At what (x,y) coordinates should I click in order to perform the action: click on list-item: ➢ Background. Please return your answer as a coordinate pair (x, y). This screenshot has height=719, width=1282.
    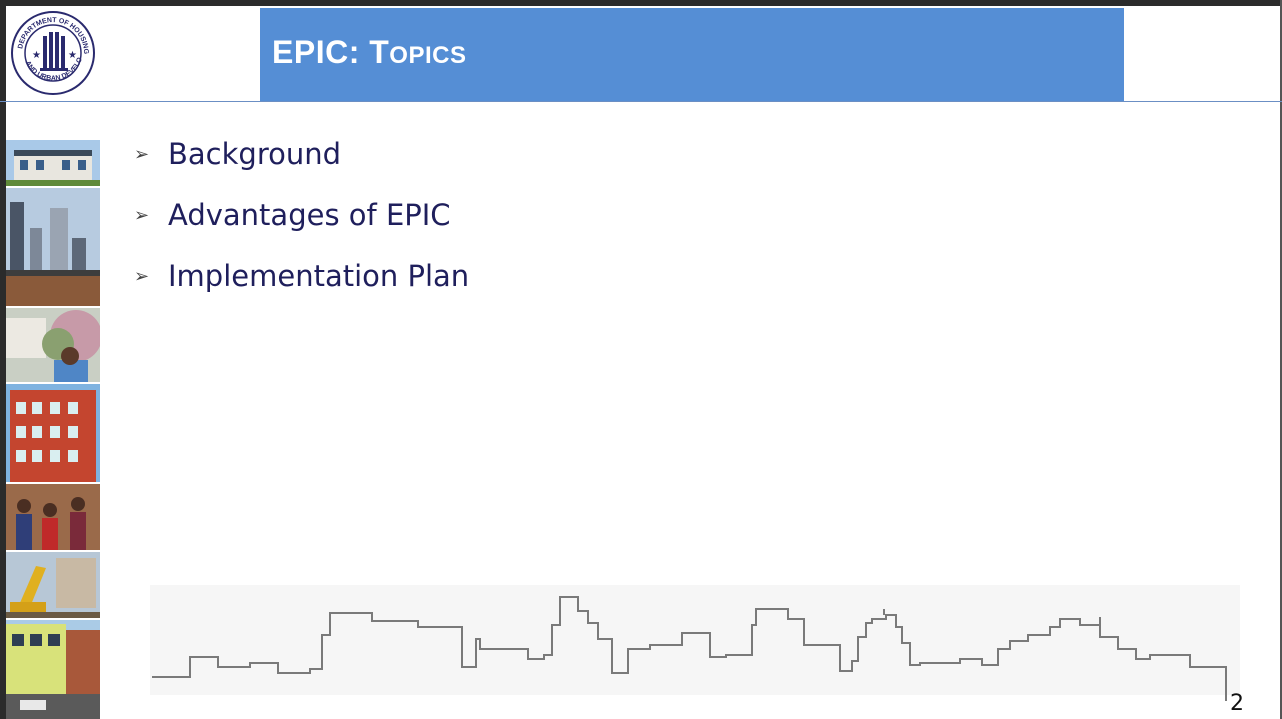
    Looking at the image, I should click on (301, 154).